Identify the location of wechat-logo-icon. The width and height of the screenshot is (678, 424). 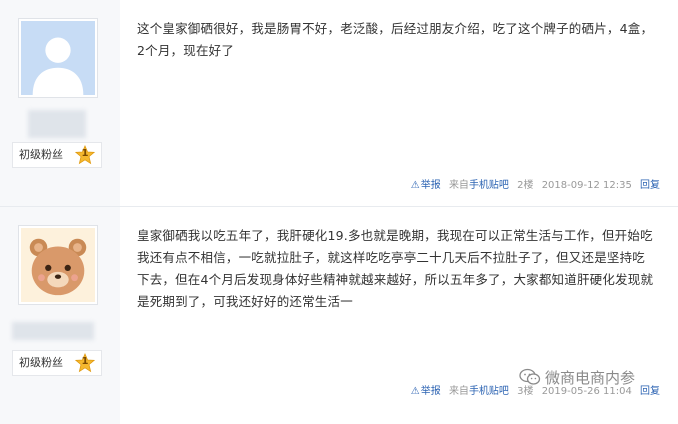
(530, 376).